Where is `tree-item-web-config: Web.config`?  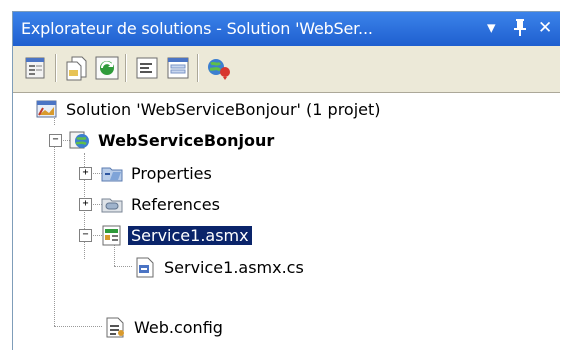 tree-item-web-config: Web.config is located at coordinates (165, 327).